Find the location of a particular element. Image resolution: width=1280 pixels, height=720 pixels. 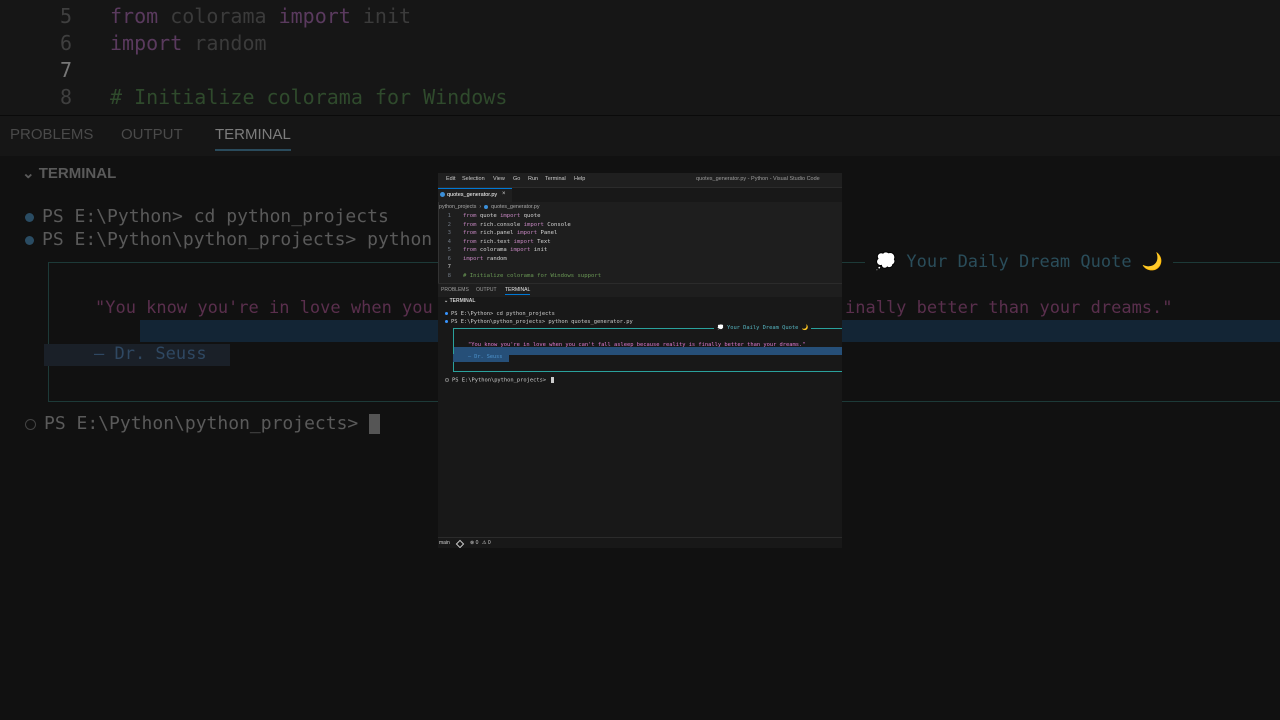

breadcrumb: python_projects › quotes_generator.py is located at coordinates (489, 207).